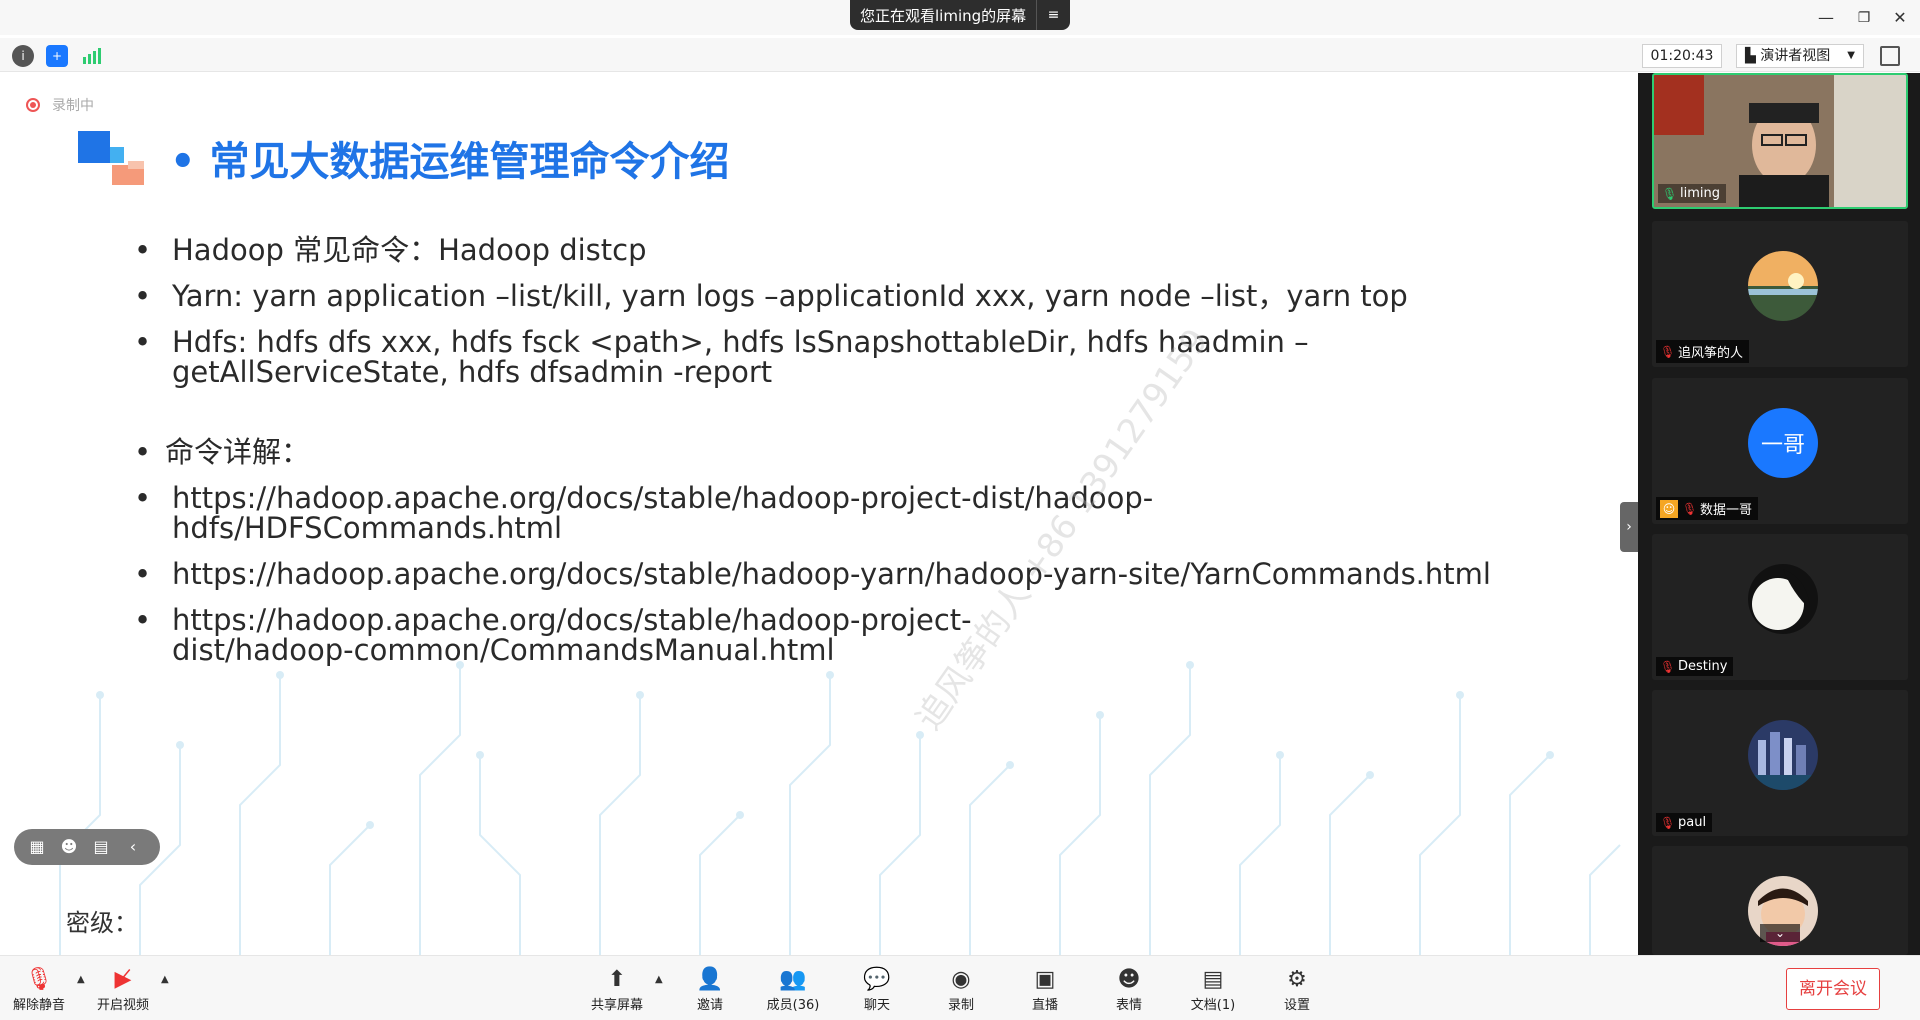 This screenshot has width=1920, height=1020. What do you see at coordinates (793, 979) in the screenshot?
I see `members-icon: 👥` at bounding box center [793, 979].